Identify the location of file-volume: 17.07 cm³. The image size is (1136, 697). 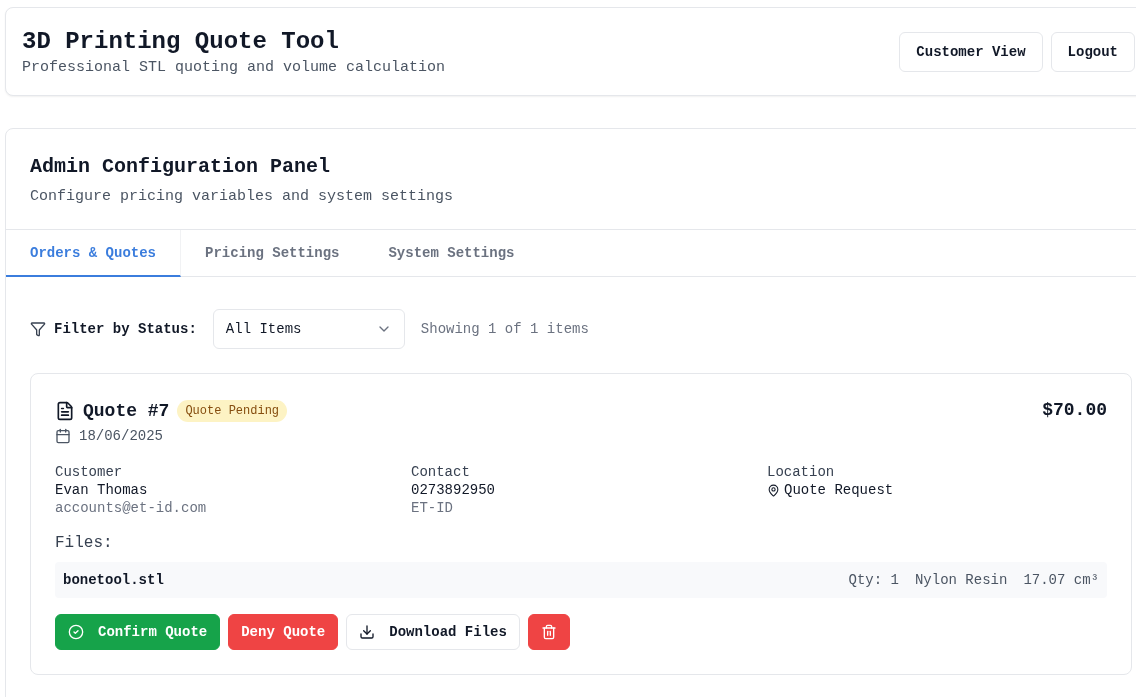
(1061, 580).